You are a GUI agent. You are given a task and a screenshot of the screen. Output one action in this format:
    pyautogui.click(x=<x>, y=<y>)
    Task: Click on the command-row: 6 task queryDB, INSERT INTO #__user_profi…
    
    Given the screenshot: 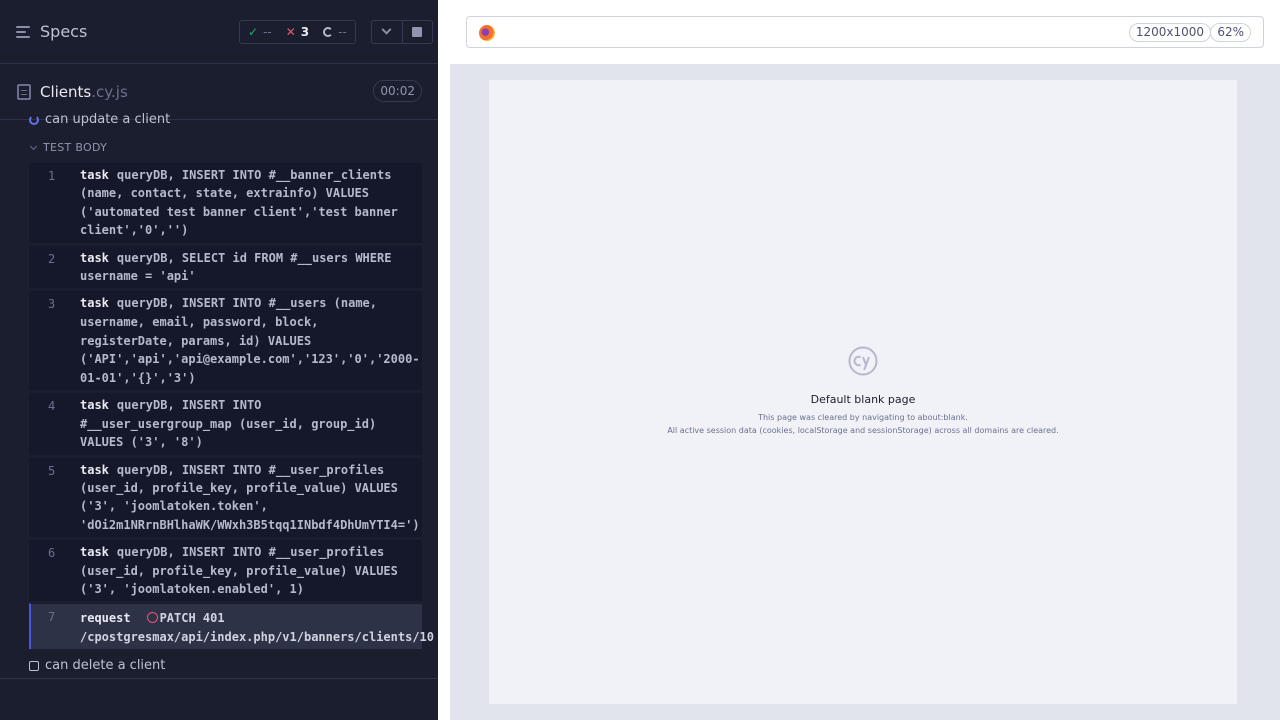 What is the action you would take?
    pyautogui.click(x=225, y=570)
    